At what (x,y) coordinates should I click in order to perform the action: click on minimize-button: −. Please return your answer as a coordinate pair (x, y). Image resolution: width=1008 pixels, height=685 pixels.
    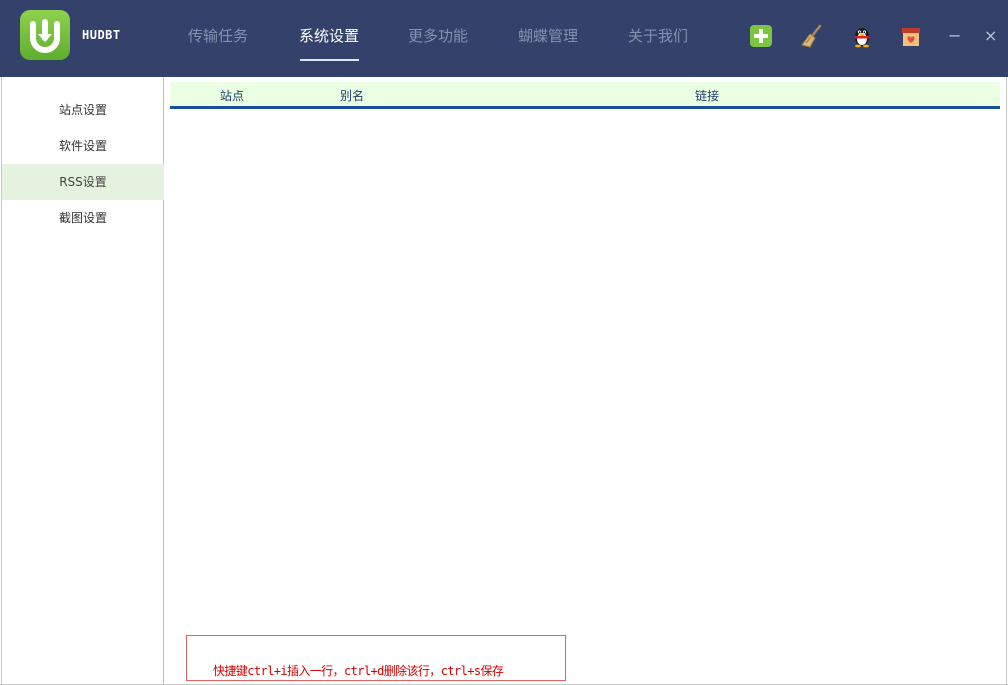
    Looking at the image, I should click on (954, 36).